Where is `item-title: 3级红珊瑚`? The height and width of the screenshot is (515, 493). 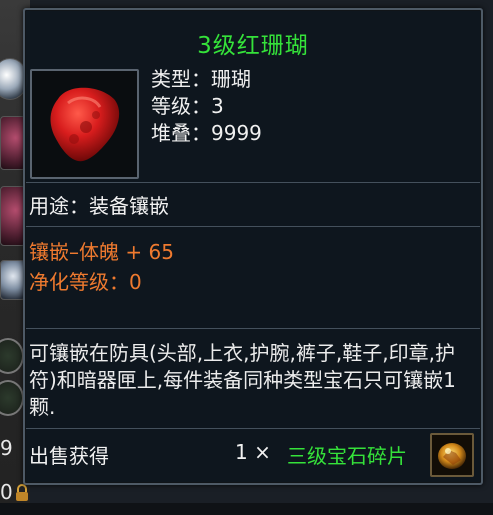
item-title: 3级红珊瑚 is located at coordinates (253, 46).